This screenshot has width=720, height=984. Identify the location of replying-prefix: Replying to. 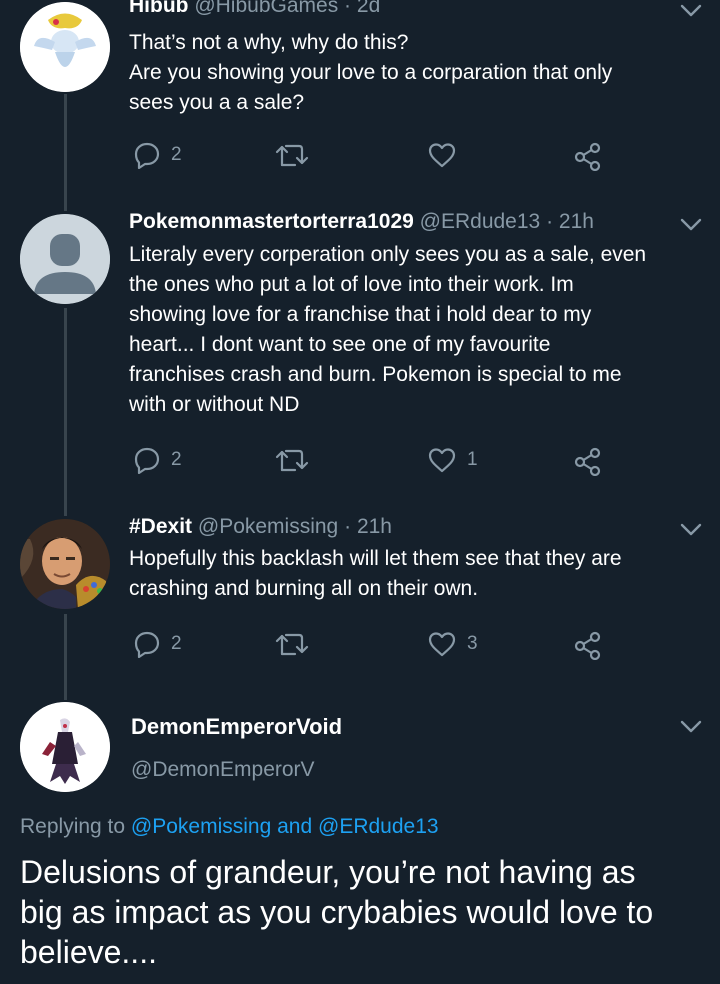
(73, 826).